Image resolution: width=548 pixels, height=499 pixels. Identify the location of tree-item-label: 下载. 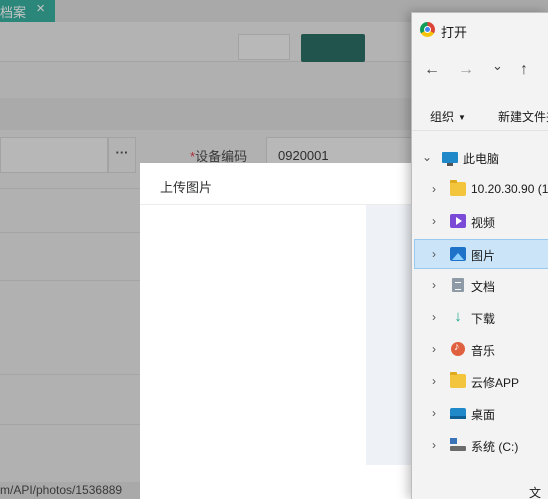
(483, 319).